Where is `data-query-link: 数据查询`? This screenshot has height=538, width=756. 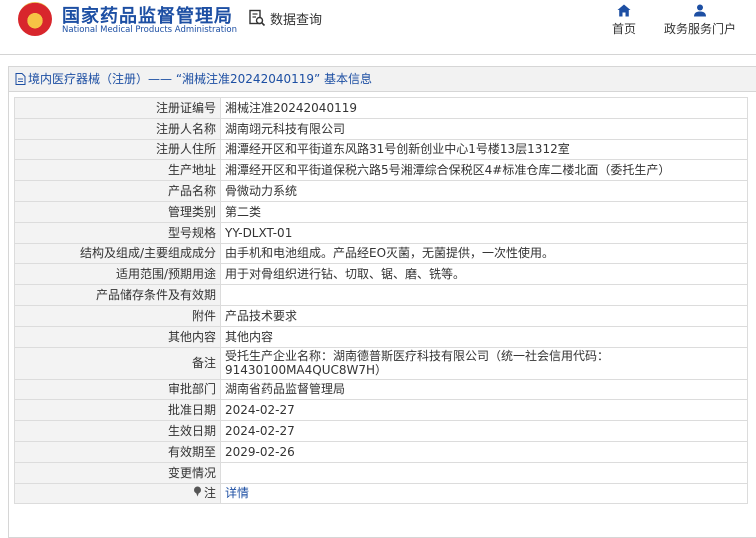
data-query-link: 数据查询 is located at coordinates (285, 18).